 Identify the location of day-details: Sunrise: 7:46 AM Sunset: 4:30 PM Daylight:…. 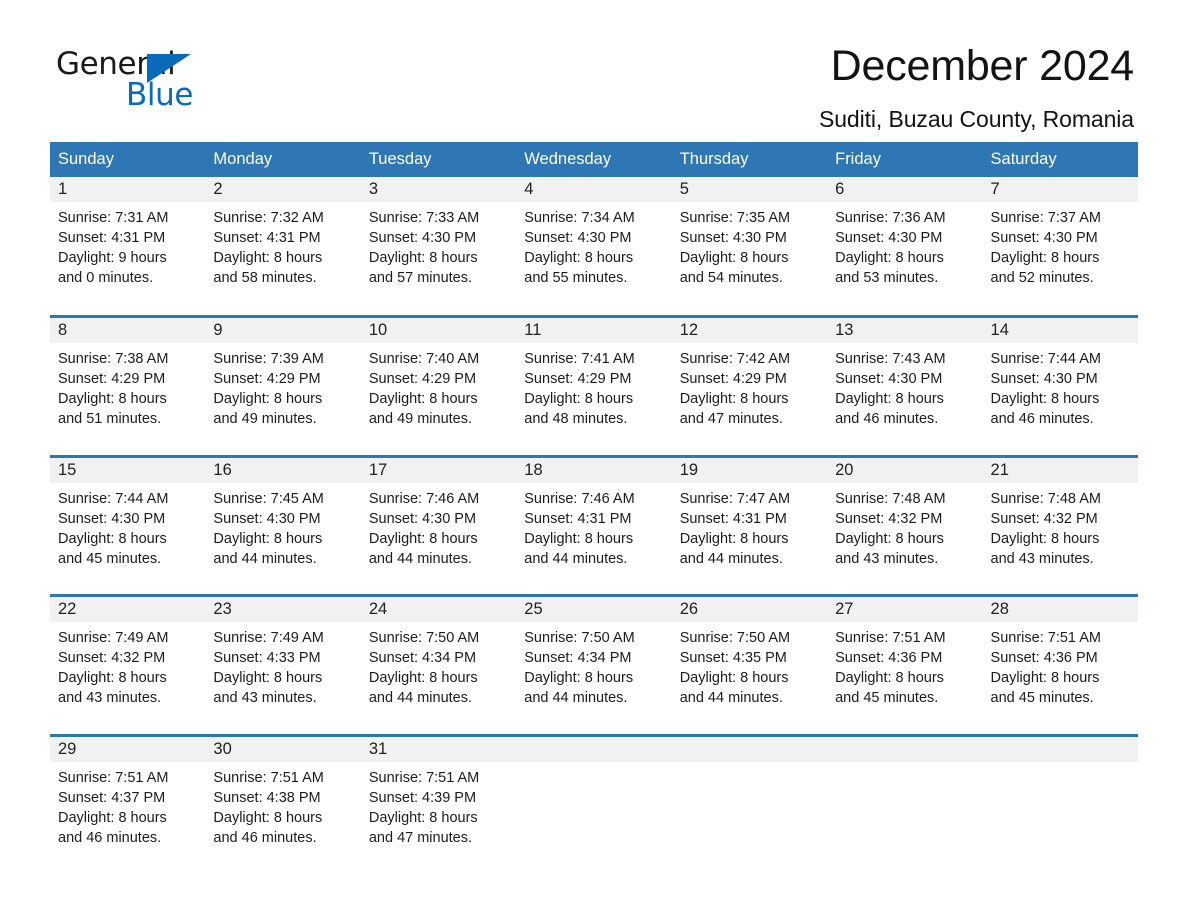
(438, 526).